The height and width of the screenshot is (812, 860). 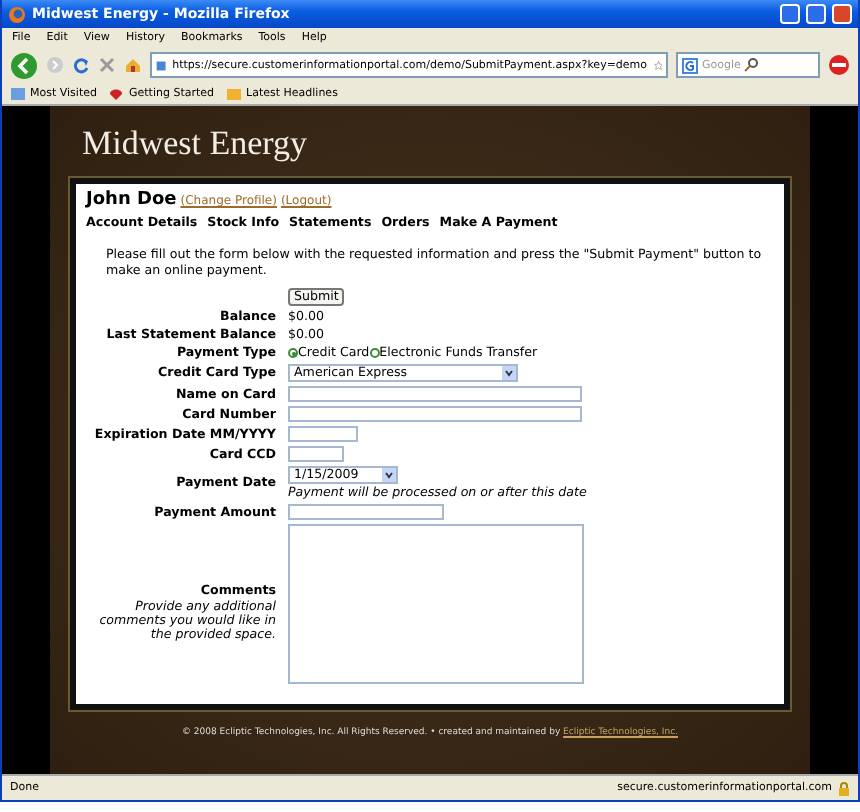 What do you see at coordinates (844, 788) in the screenshot?
I see `padlock-icon` at bounding box center [844, 788].